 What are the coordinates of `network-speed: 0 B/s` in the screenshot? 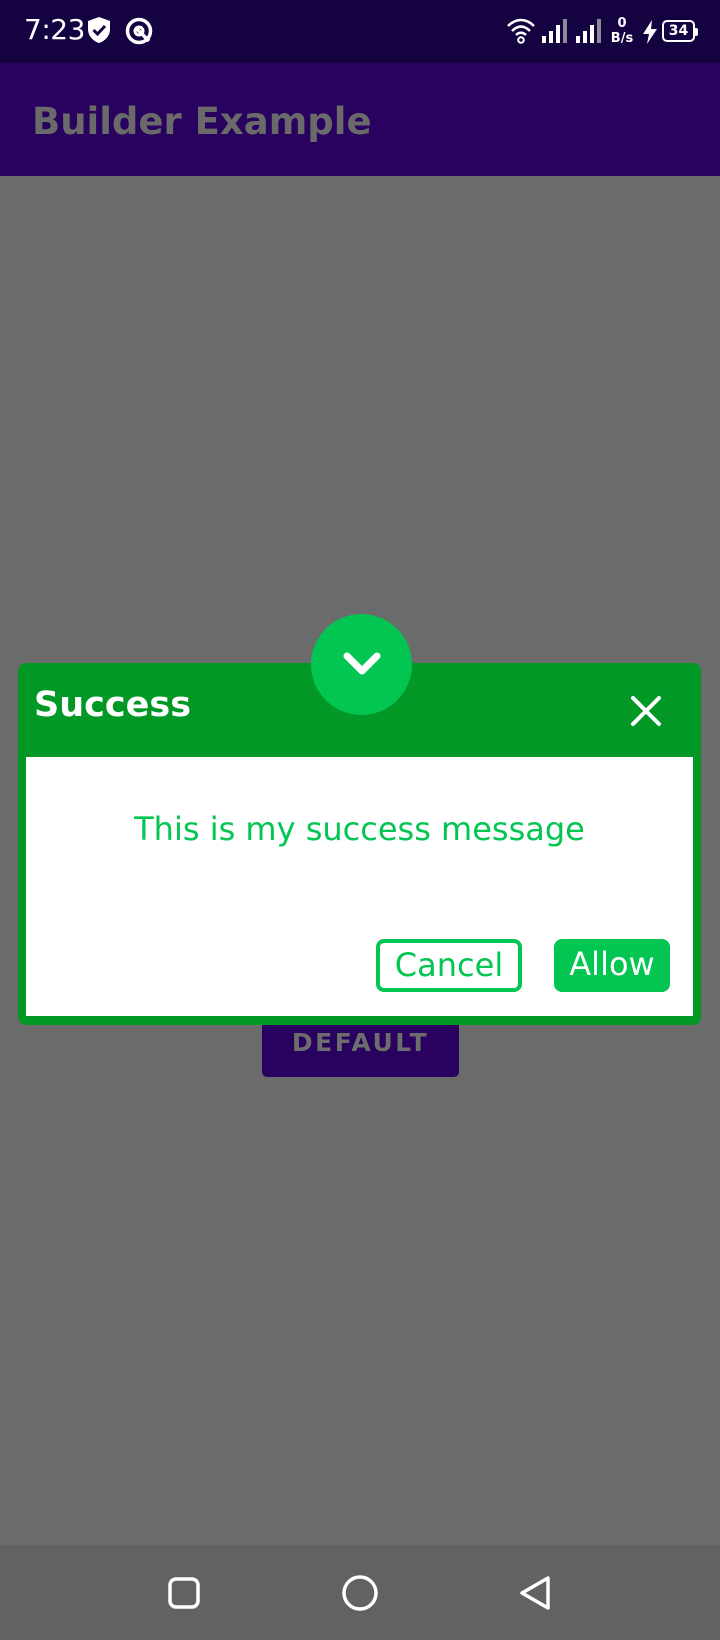 It's located at (622, 31).